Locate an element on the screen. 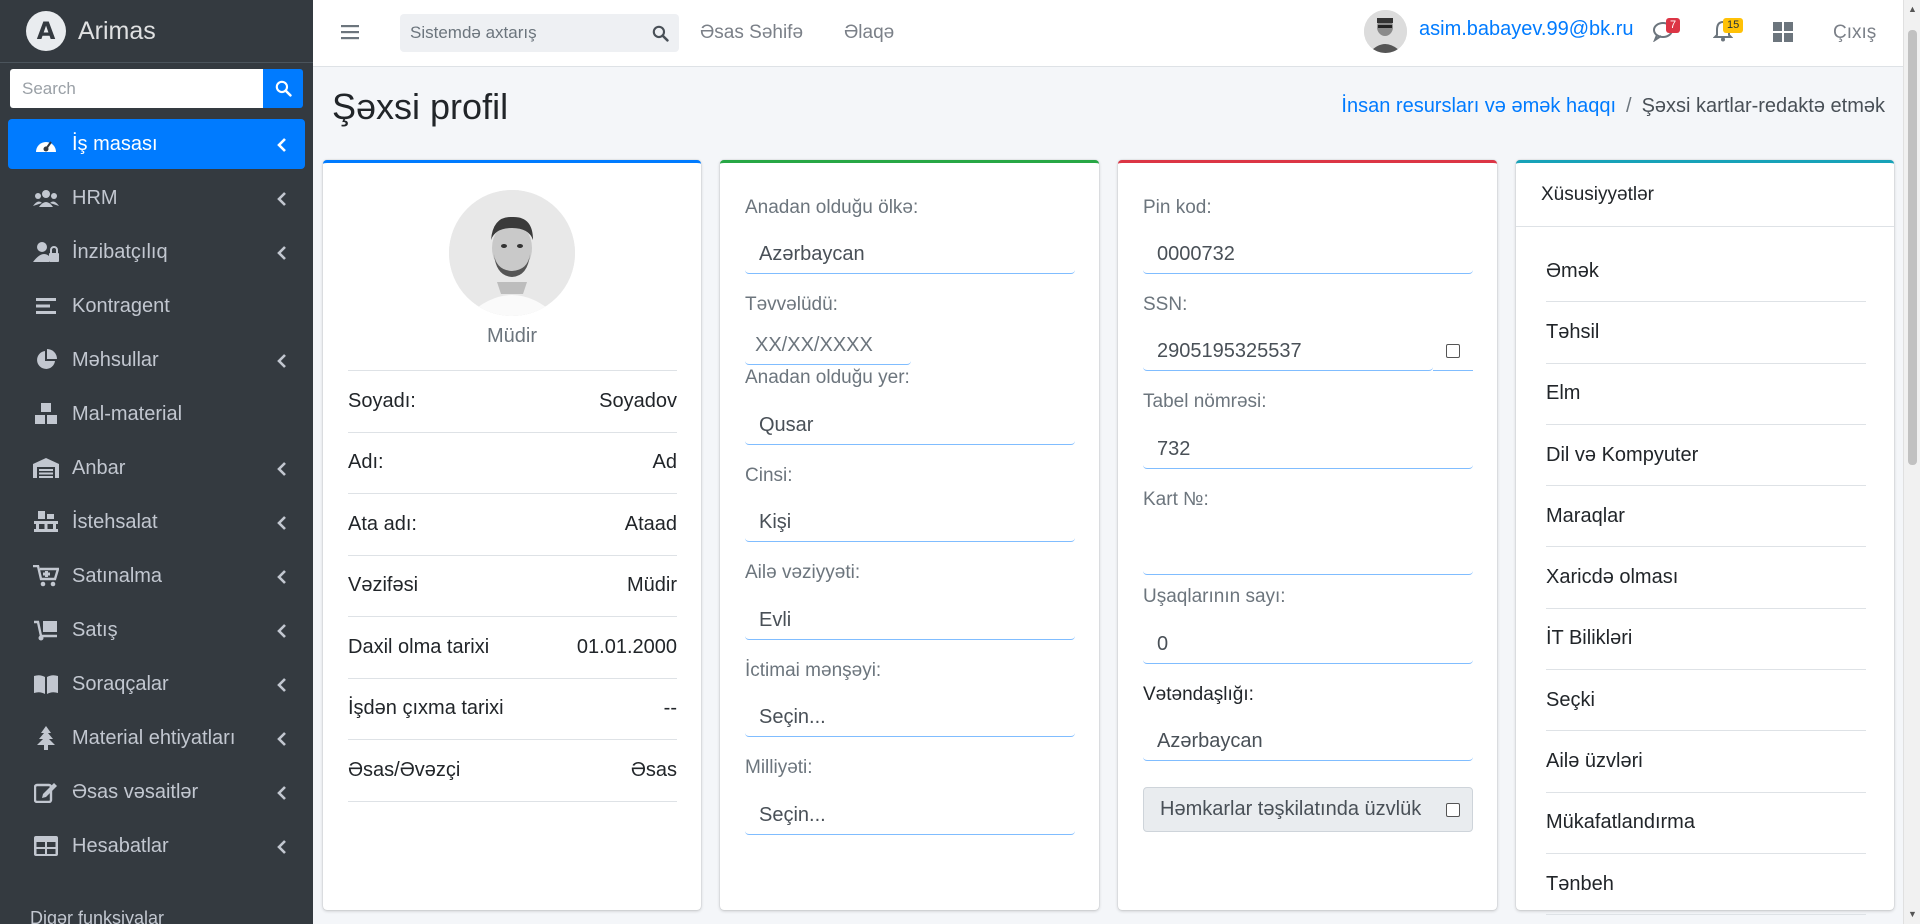  home-link: Əsas Səhifə is located at coordinates (751, 33).